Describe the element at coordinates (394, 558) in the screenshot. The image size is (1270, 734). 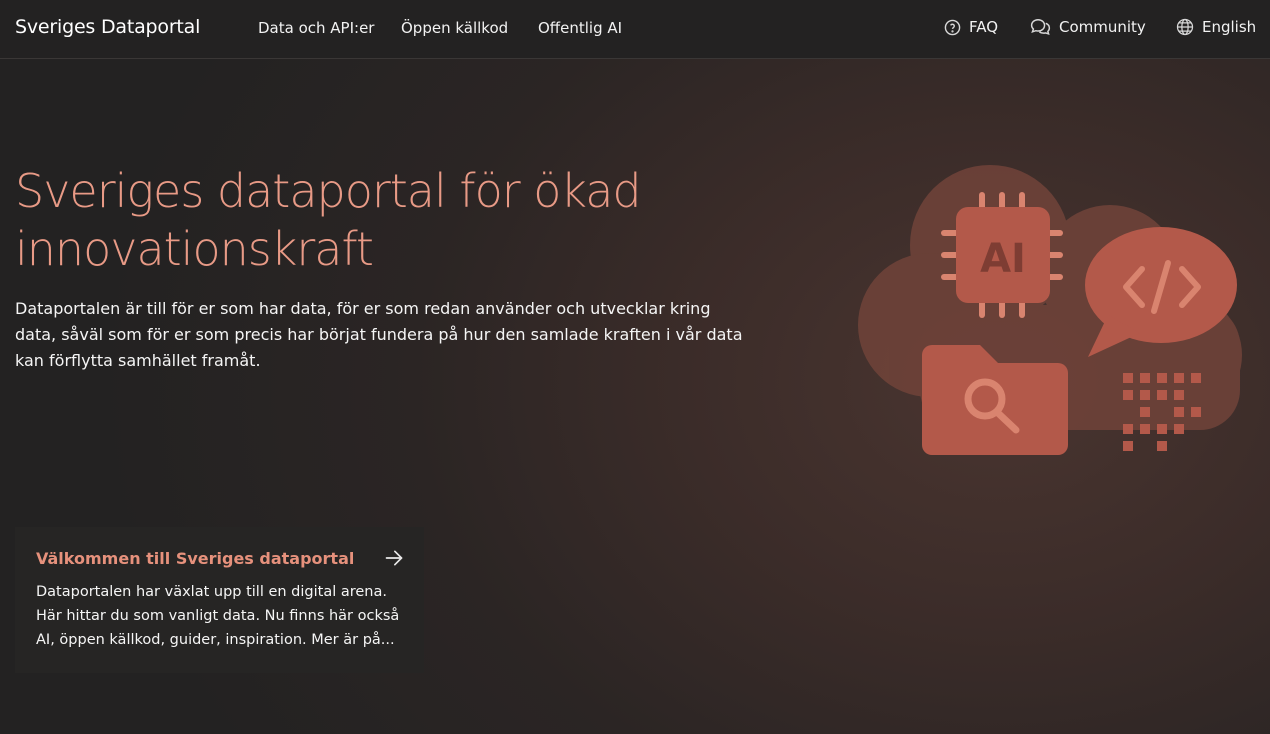
I see `arrow-right-icon` at that location.